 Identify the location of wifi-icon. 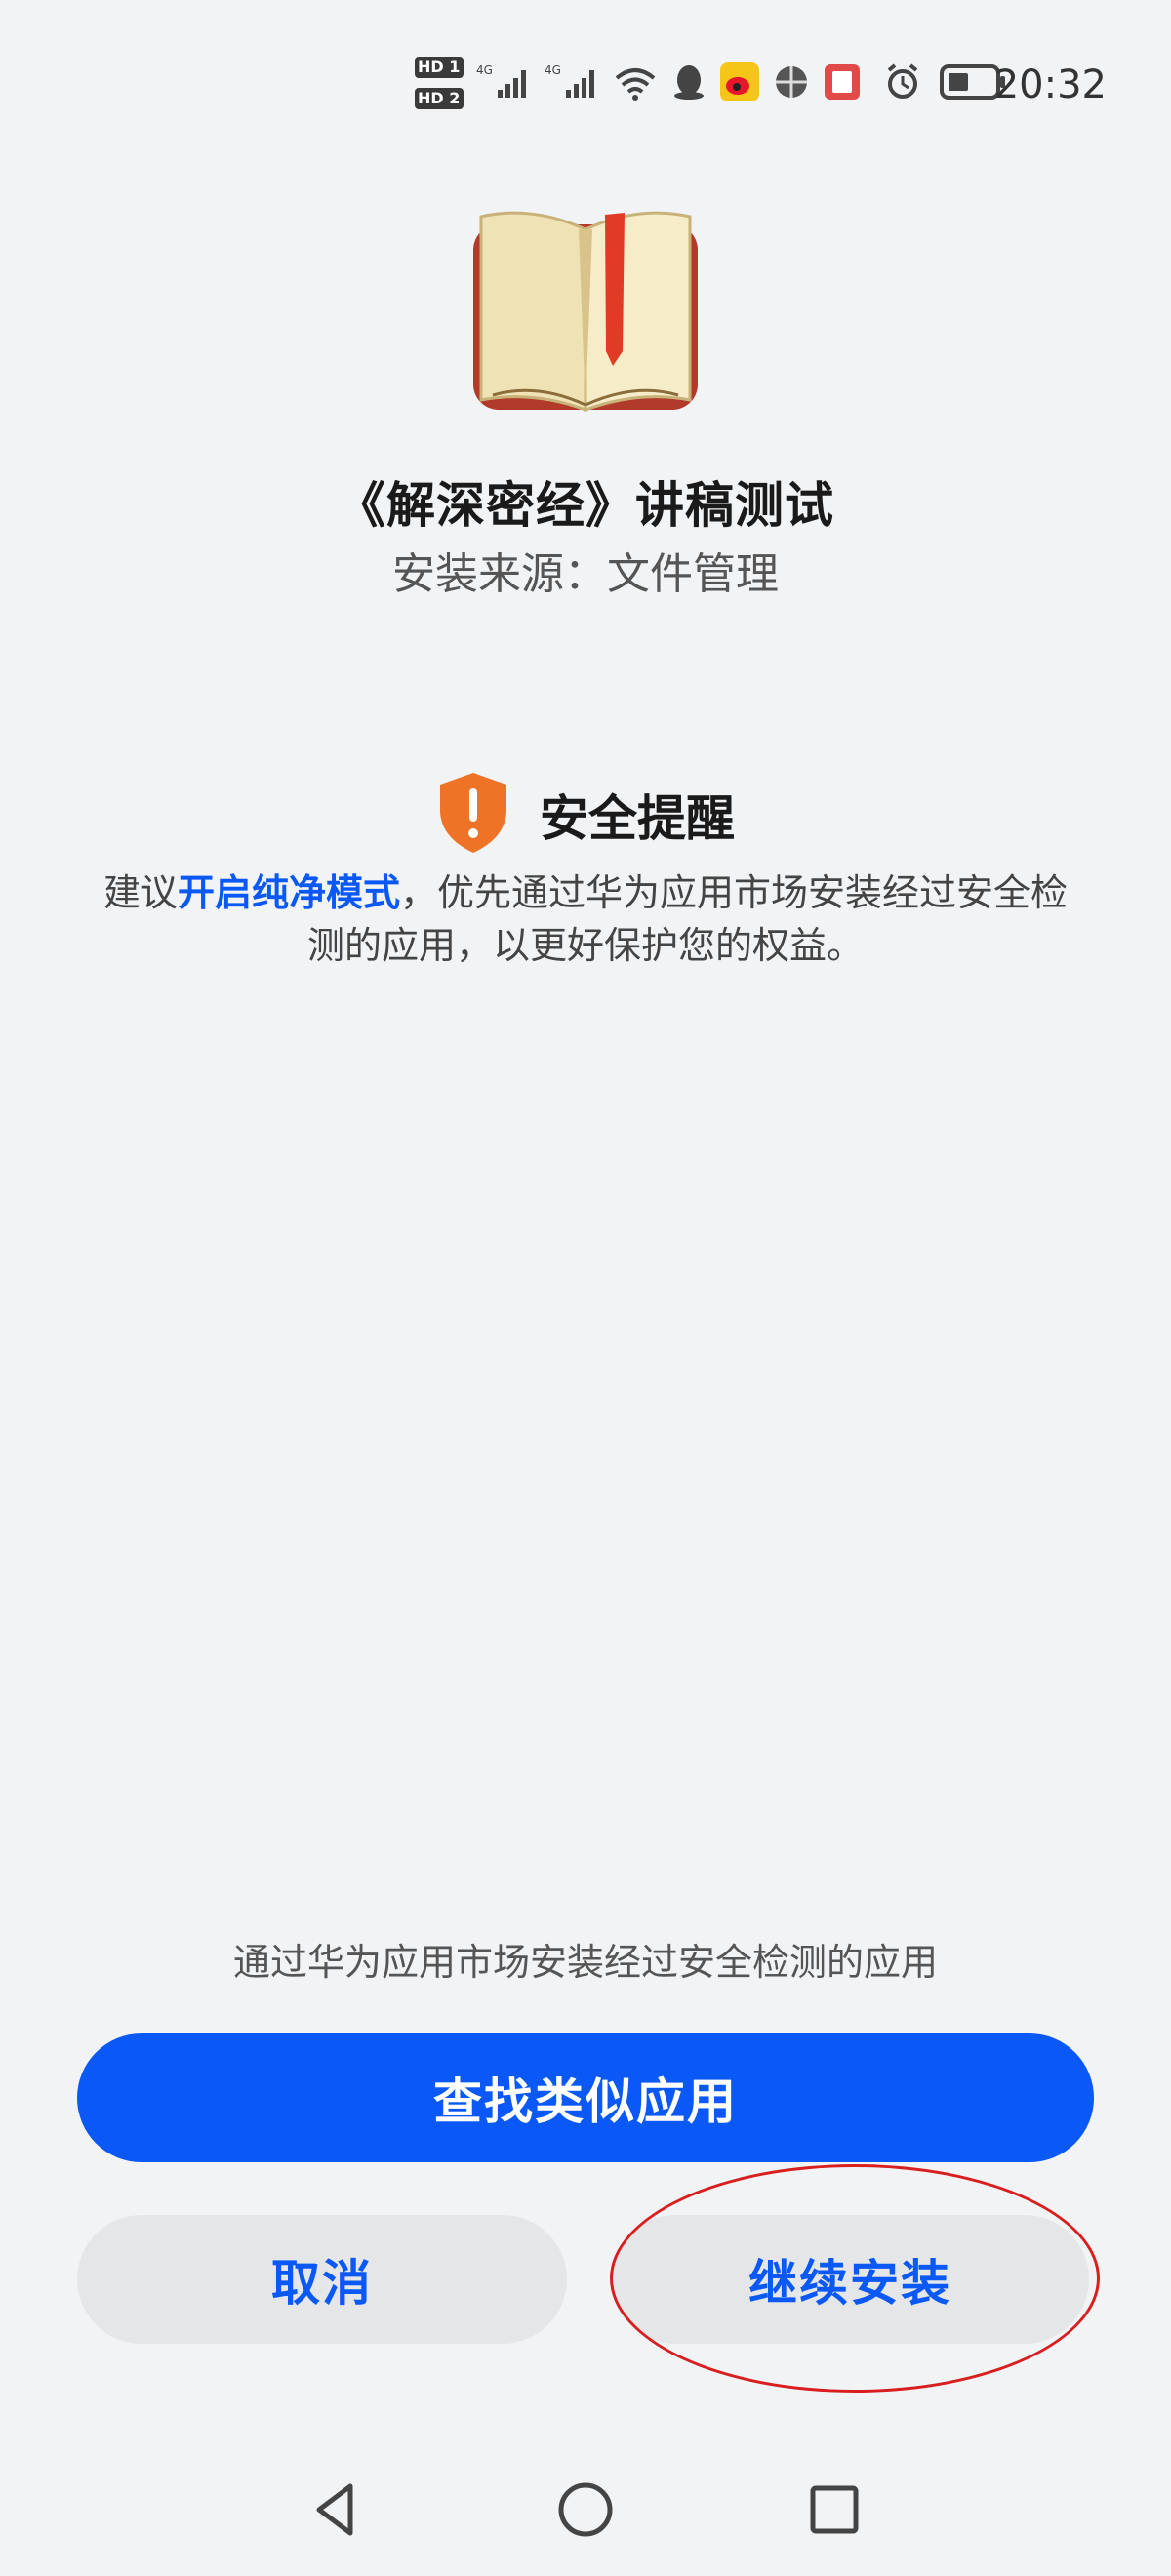
(635, 83).